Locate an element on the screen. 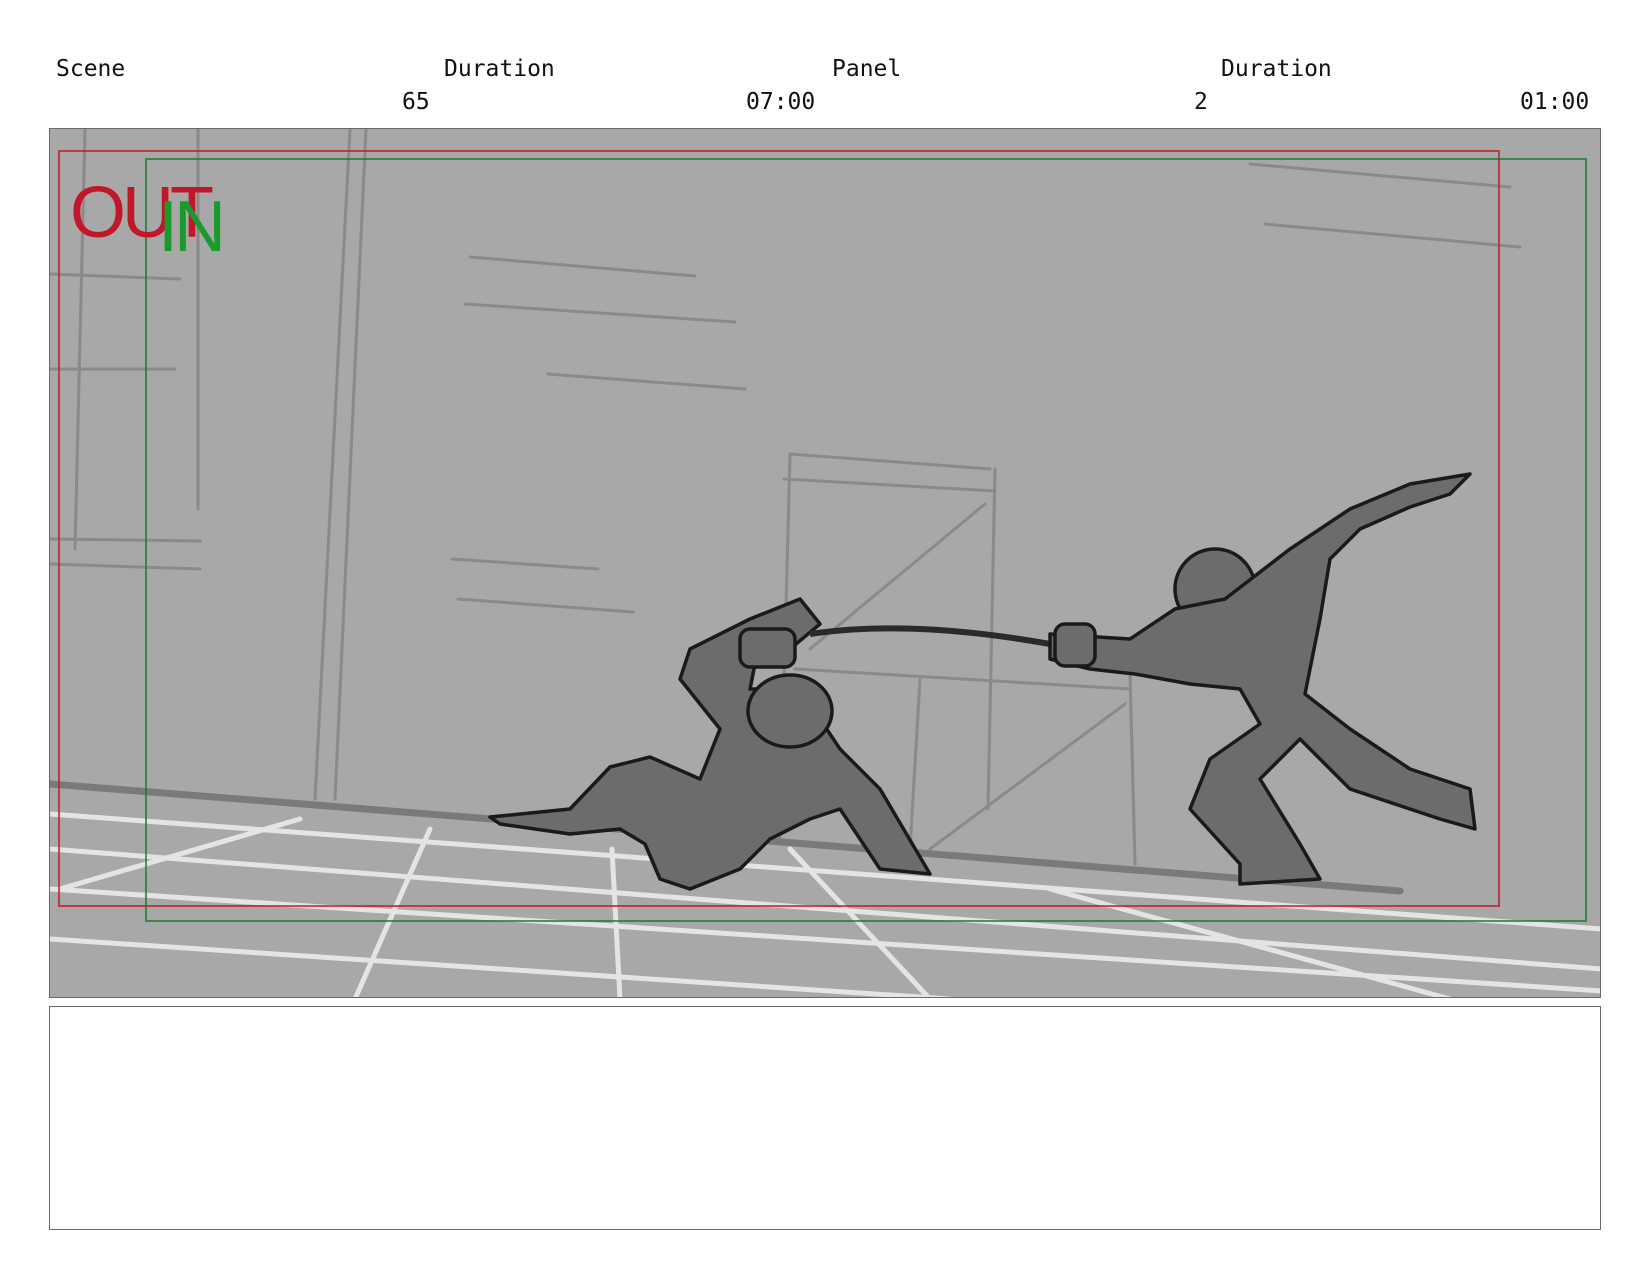 This screenshot has width=1648, height=1276. panel-duration-label: Duration is located at coordinates (1276, 69).